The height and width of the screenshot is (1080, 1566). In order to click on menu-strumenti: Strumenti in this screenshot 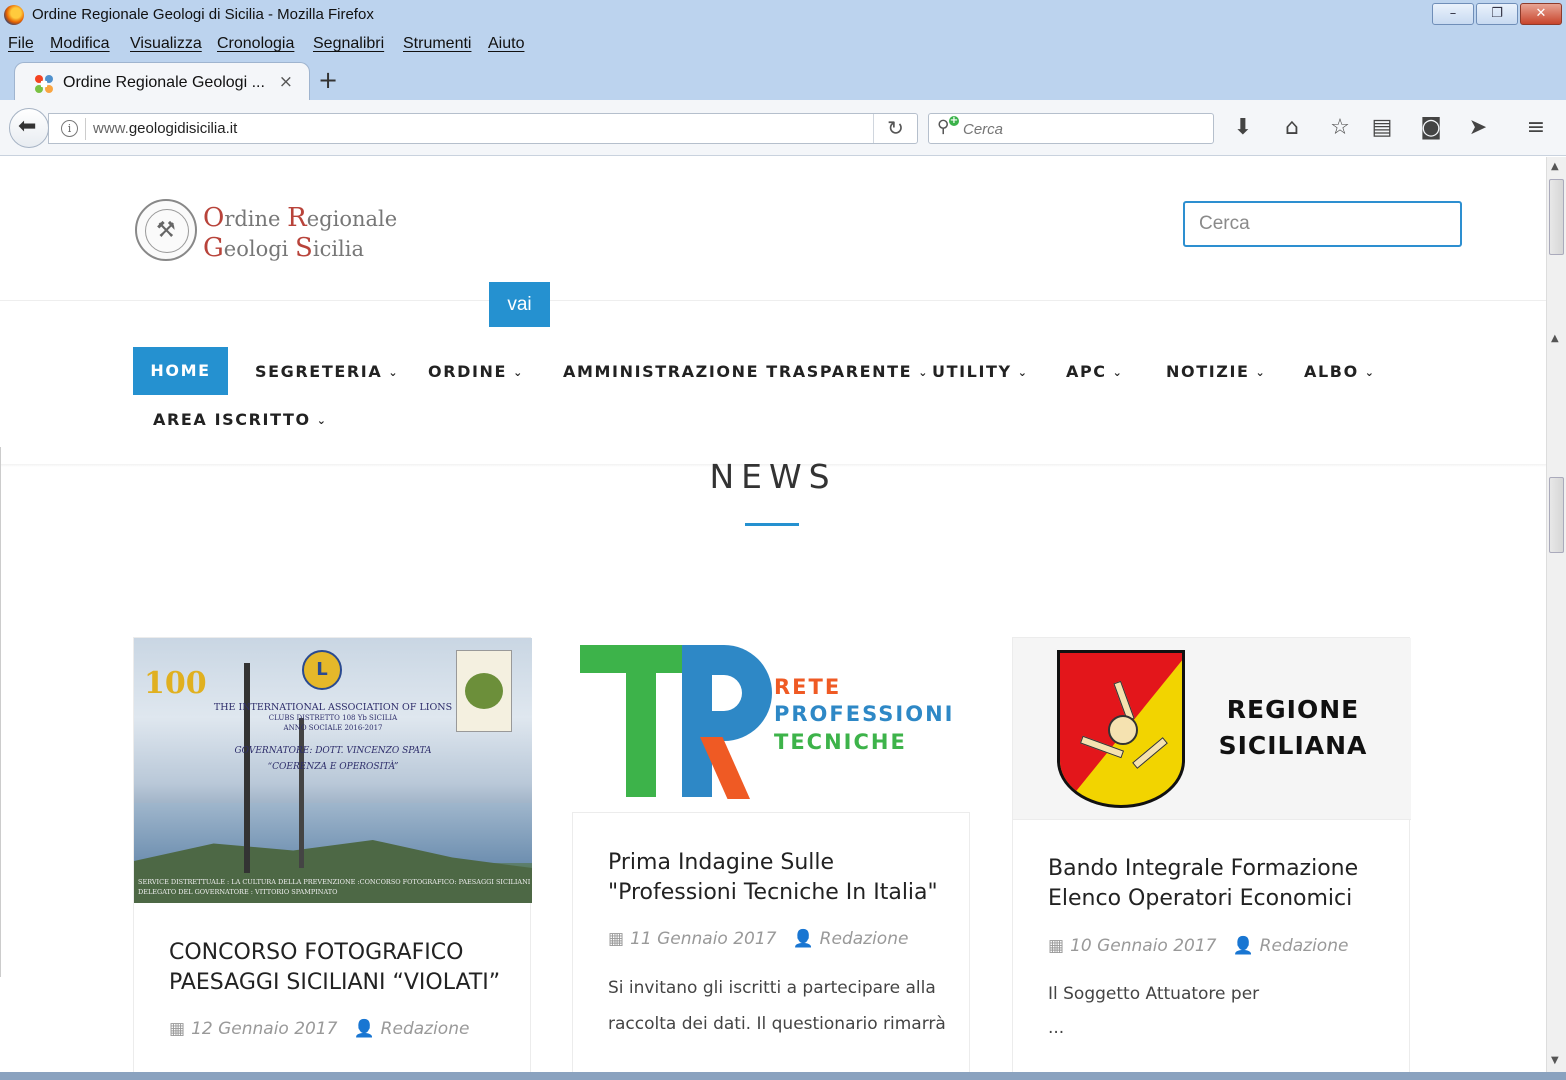, I will do `click(437, 44)`.